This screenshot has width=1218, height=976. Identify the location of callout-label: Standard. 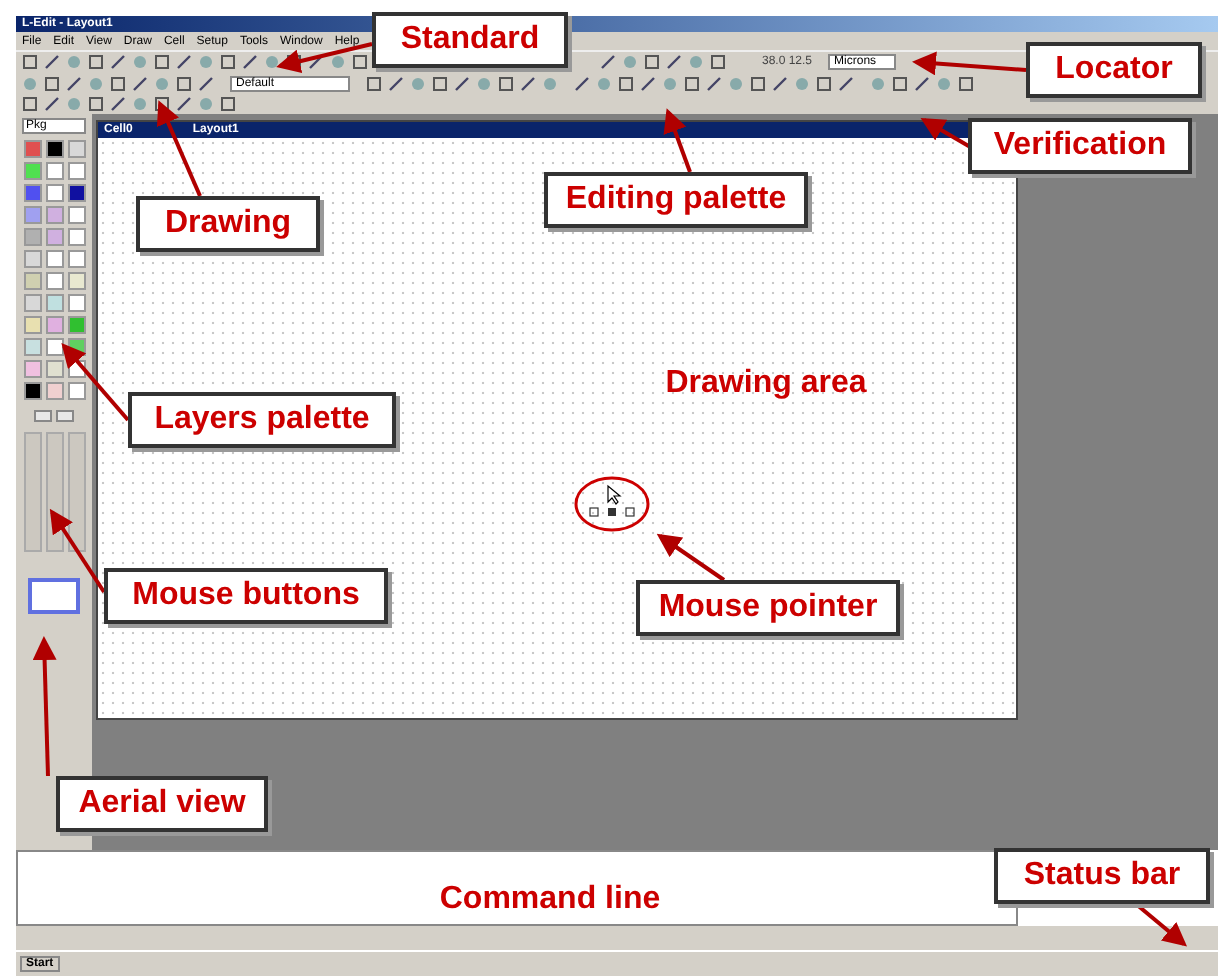
(470, 40).